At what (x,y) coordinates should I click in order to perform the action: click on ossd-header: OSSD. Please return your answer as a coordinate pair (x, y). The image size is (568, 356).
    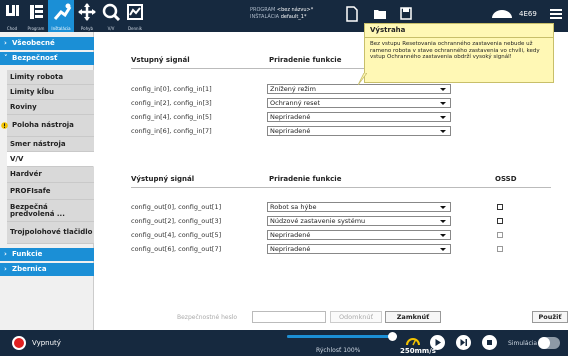
    Looking at the image, I should click on (506, 179).